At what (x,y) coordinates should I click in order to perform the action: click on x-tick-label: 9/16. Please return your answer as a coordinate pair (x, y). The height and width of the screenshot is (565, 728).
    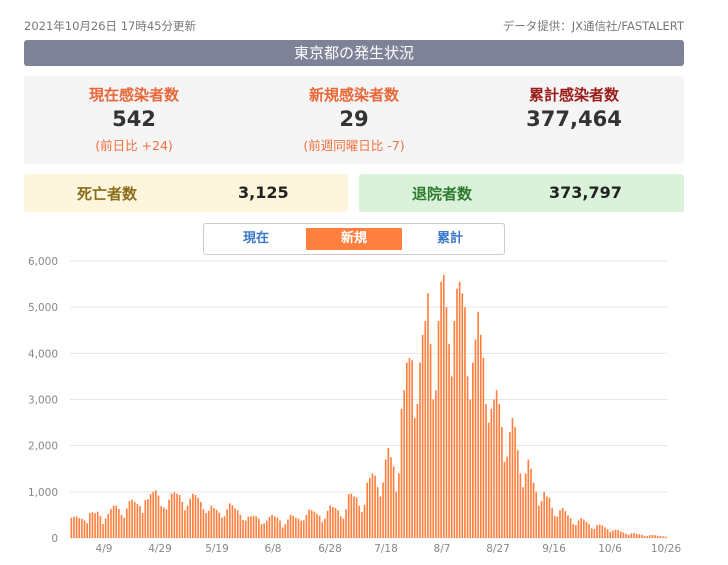
    Looking at the image, I should click on (554, 549).